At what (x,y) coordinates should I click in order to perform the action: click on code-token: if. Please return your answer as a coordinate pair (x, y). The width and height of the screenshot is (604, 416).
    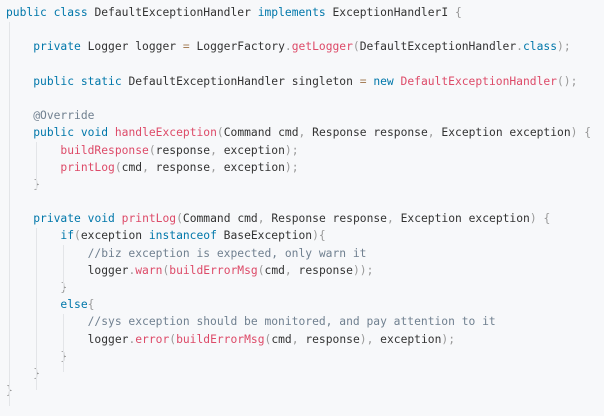
    Looking at the image, I should click on (67, 236).